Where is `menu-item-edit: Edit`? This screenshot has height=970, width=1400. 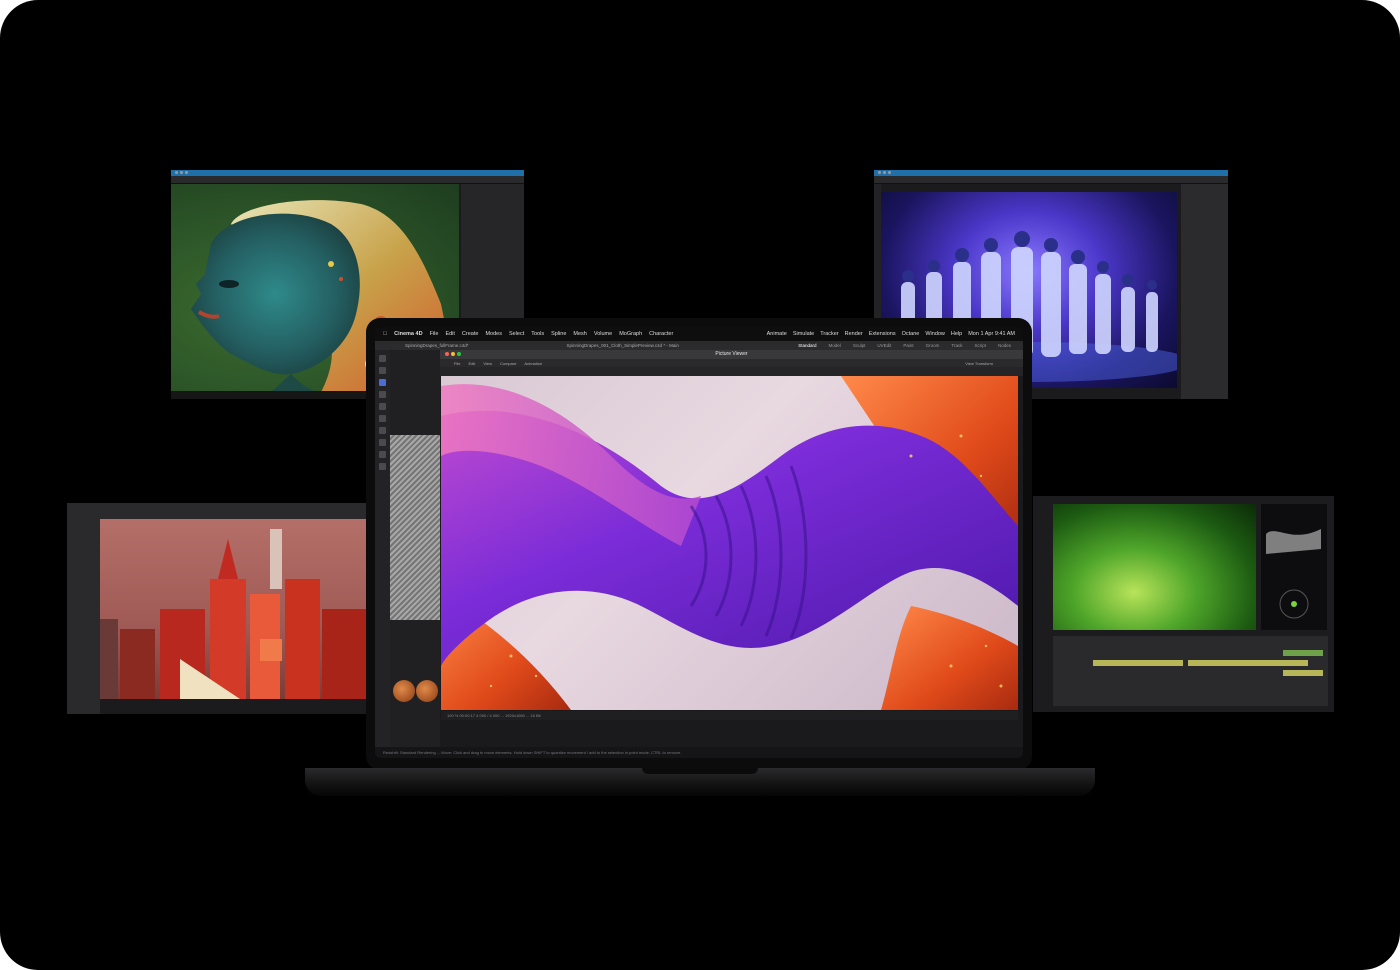 menu-item-edit: Edit is located at coordinates (449, 334).